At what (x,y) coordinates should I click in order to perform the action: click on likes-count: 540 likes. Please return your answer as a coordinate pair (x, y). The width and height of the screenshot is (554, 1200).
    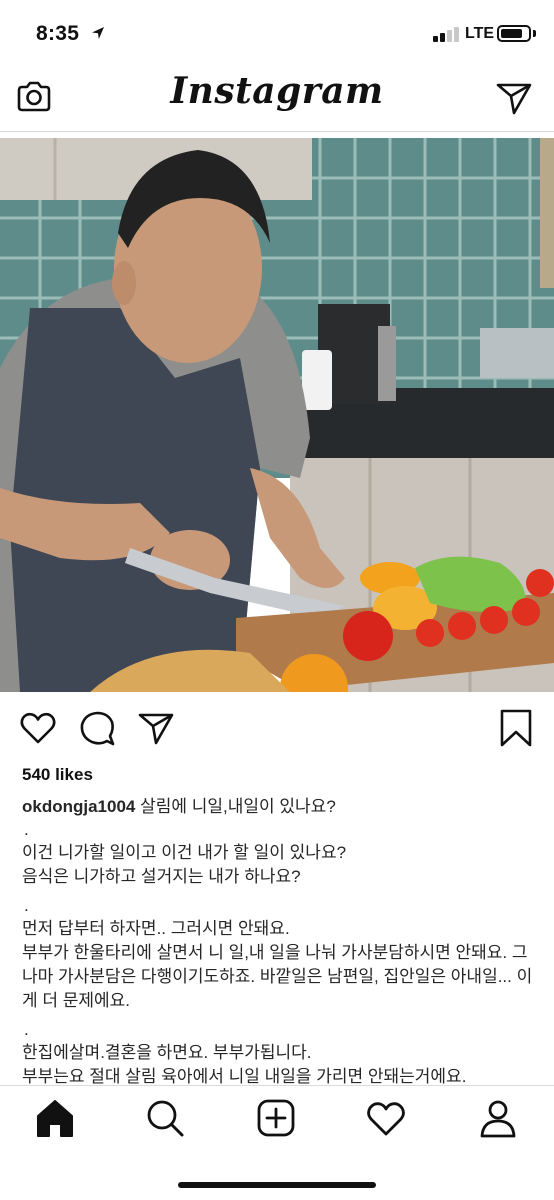
    Looking at the image, I should click on (57, 775).